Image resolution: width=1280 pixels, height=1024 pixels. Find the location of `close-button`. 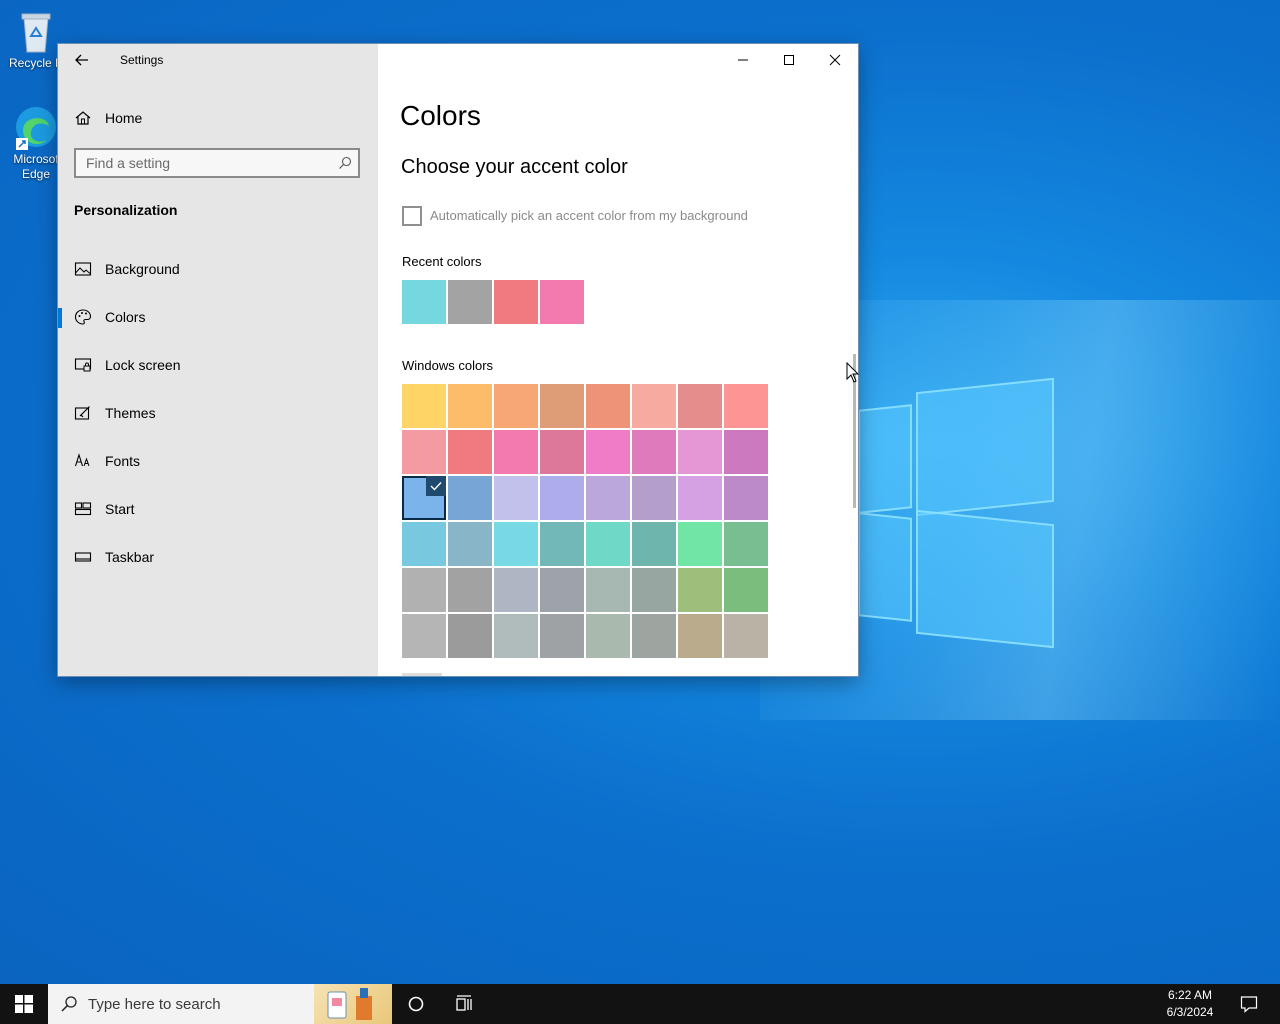

close-button is located at coordinates (835, 60).